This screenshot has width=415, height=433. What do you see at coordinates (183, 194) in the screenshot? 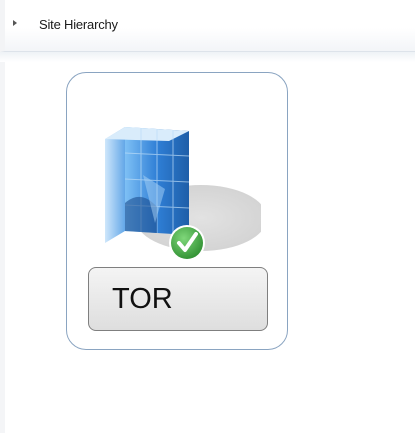
I see `server-icon` at bounding box center [183, 194].